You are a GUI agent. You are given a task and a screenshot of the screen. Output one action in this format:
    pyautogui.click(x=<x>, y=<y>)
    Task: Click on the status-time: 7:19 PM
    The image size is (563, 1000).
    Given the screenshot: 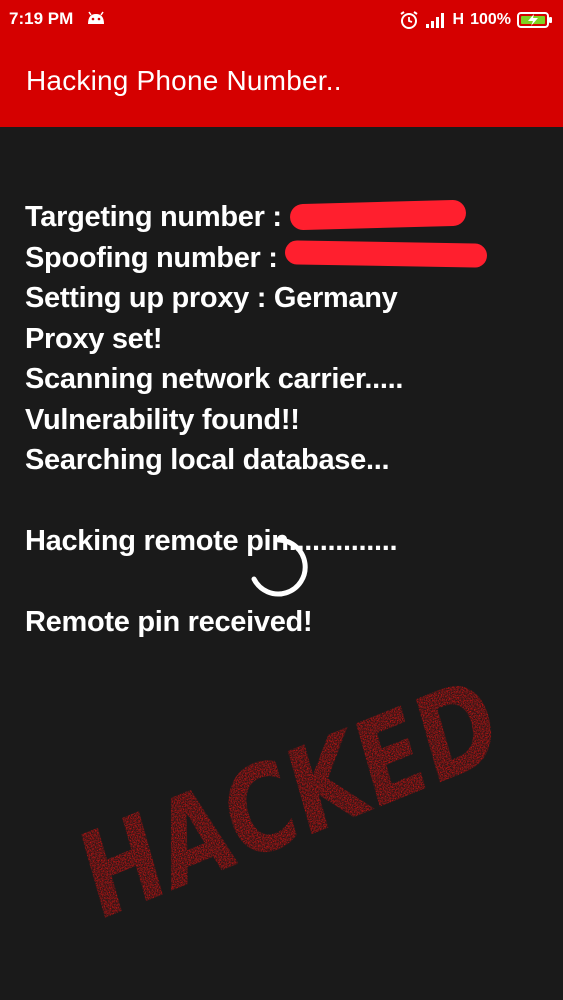 What is the action you would take?
    pyautogui.click(x=41, y=18)
    